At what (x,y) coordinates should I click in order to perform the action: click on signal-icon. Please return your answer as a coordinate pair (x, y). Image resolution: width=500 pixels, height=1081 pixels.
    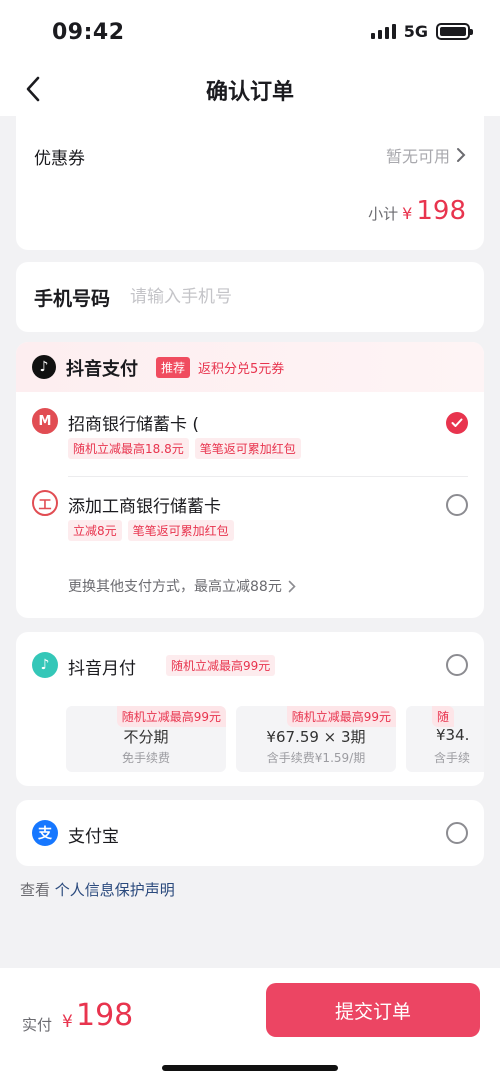
    Looking at the image, I should click on (383, 31).